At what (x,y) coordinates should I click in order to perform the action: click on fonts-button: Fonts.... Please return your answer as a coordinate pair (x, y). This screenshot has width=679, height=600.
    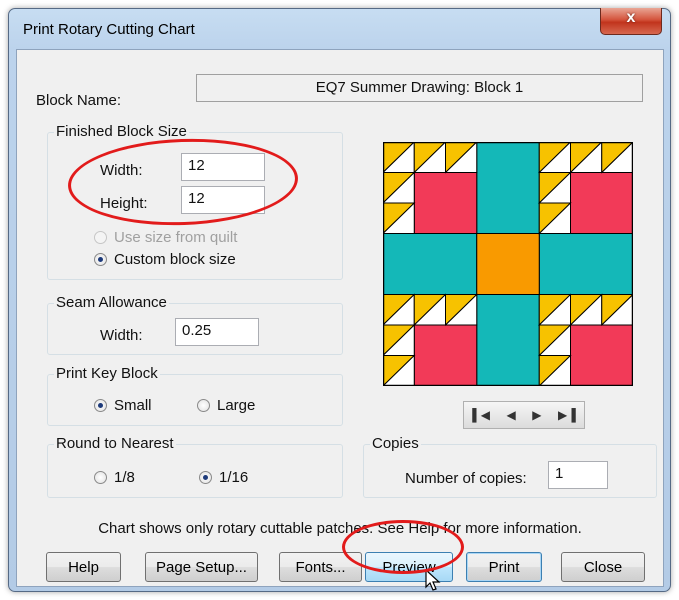
    Looking at the image, I should click on (320, 567).